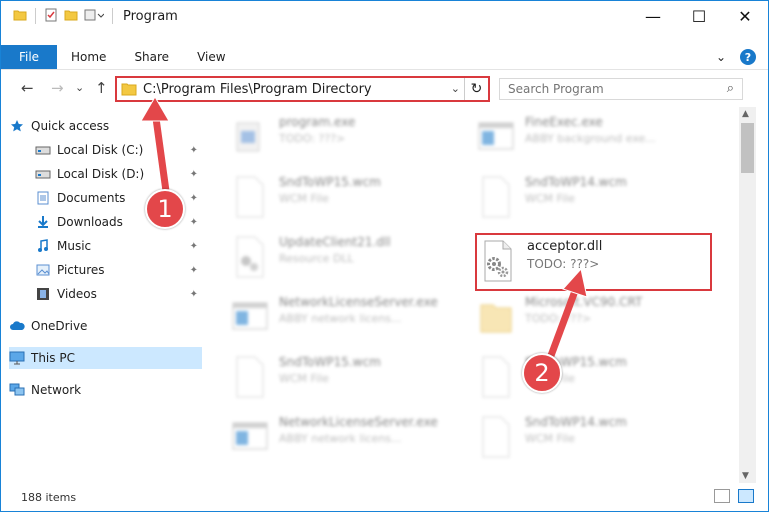 The width and height of the screenshot is (769, 512). I want to click on sidebar-item-local-disk-d: Local Disk (D:) ✦, so click(118, 174).